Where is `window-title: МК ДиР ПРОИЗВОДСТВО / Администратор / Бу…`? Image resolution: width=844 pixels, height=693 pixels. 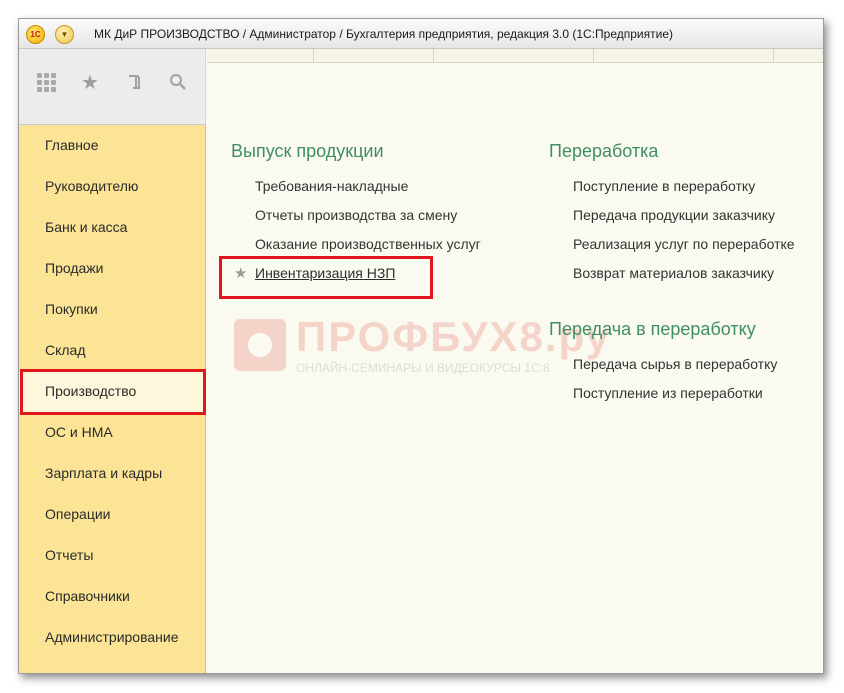
window-title: МК ДиР ПРОИЗВОДСТВО / Администратор / Бу… is located at coordinates (384, 34).